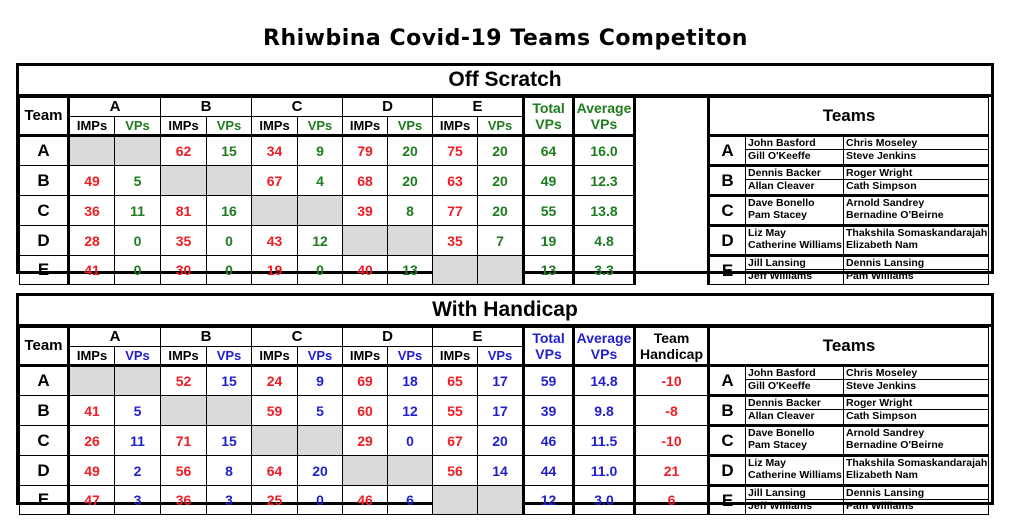 Image resolution: width=1011 pixels, height=525 pixels. Describe the element at coordinates (410, 410) in the screenshot. I see `vps-cell: 12` at that location.